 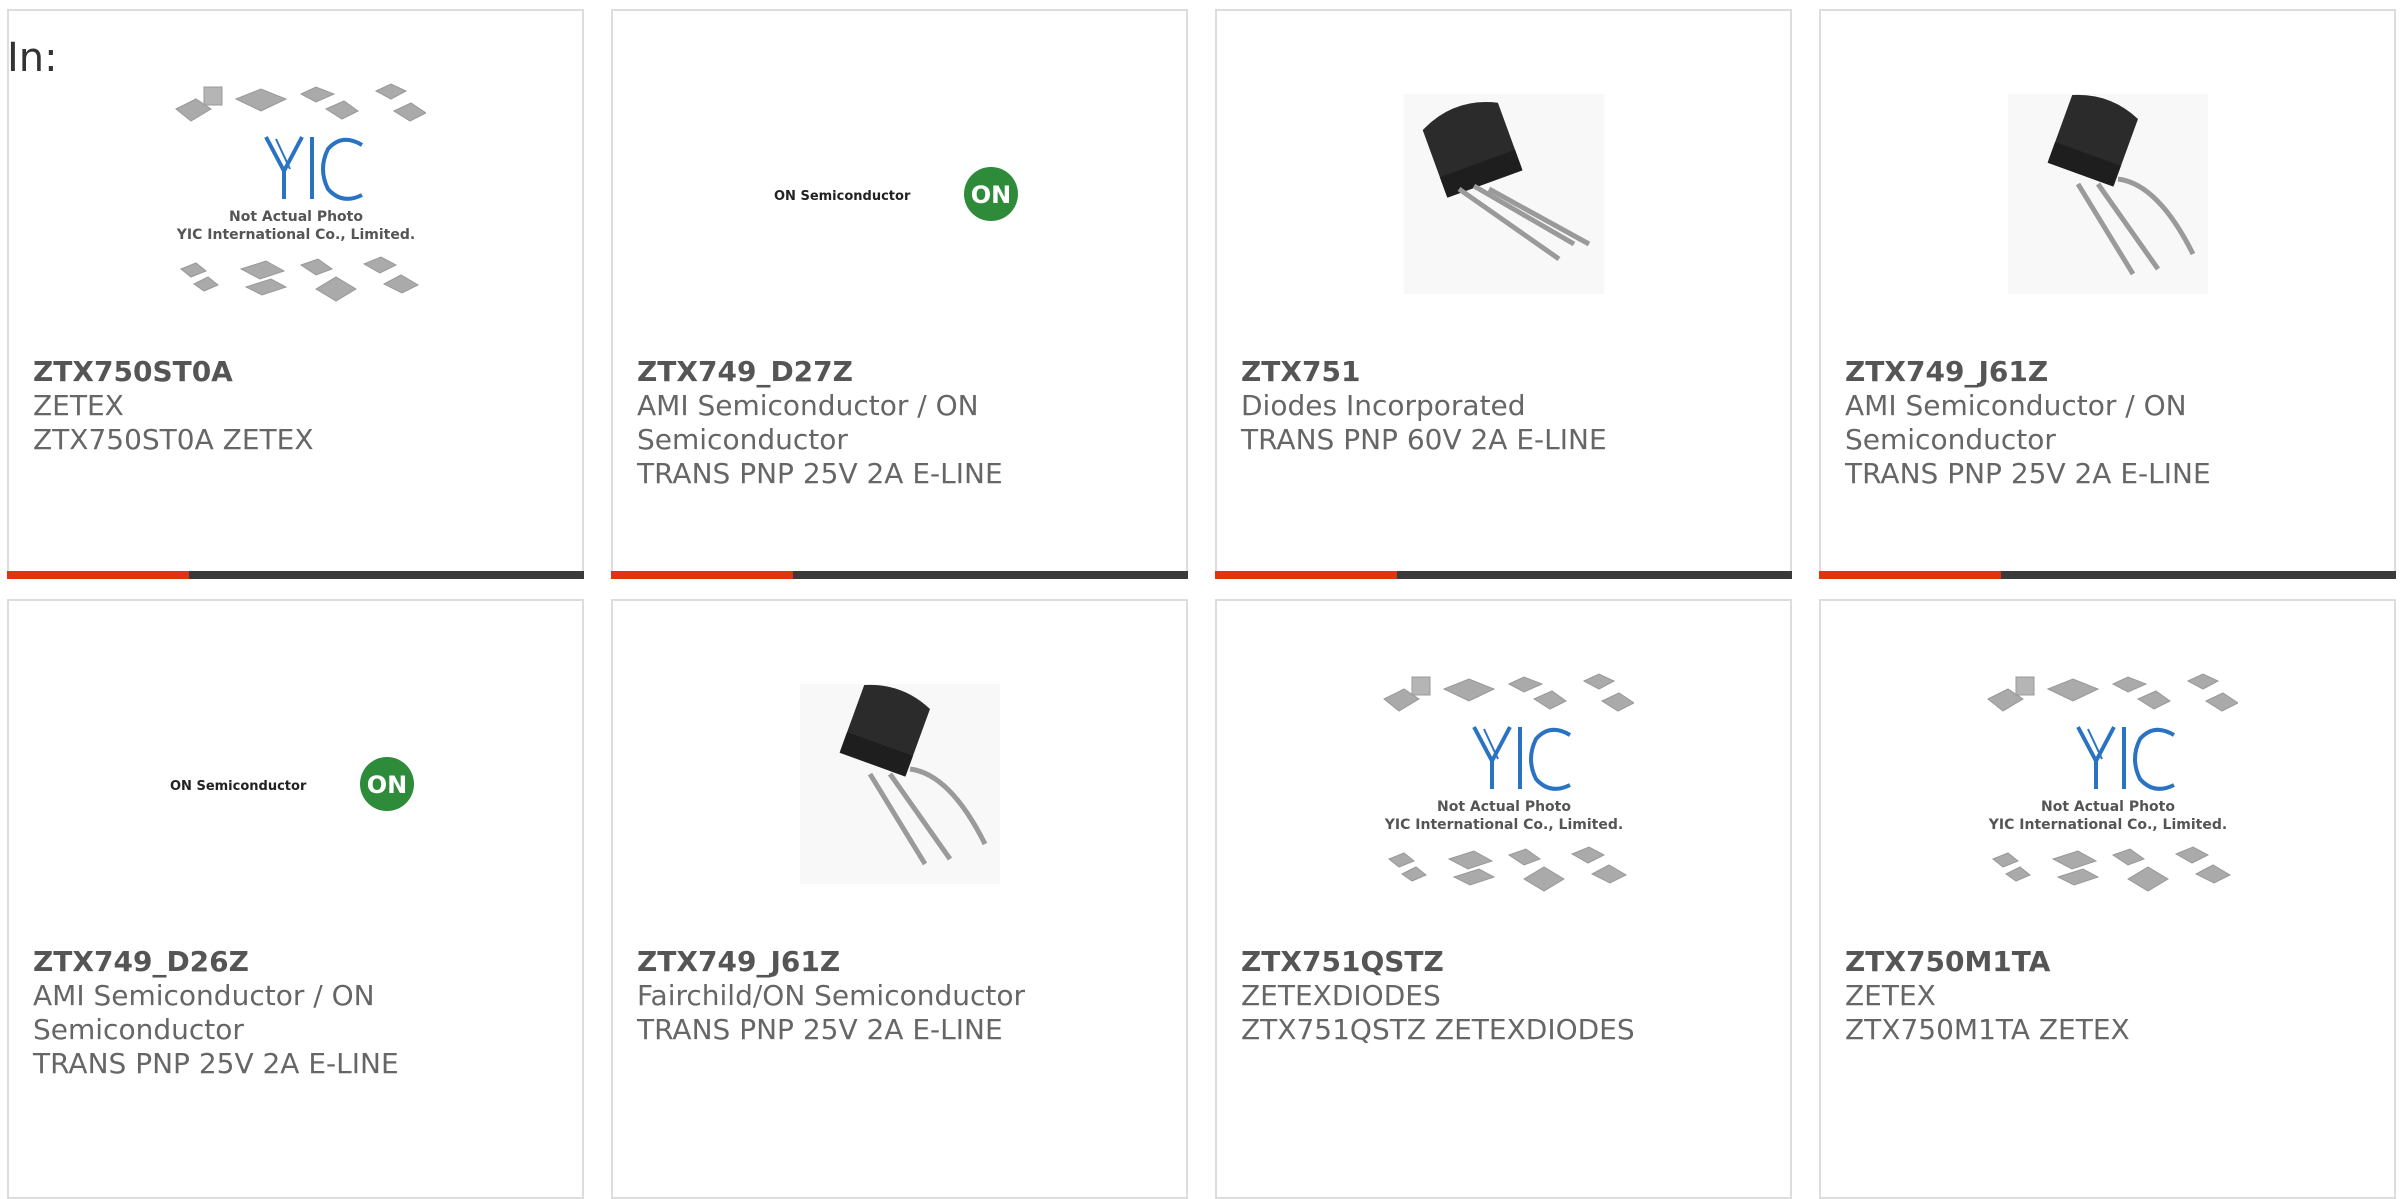 What do you see at coordinates (1383, 405) in the screenshot?
I see `manufacturer-name: Diodes Incorporated` at bounding box center [1383, 405].